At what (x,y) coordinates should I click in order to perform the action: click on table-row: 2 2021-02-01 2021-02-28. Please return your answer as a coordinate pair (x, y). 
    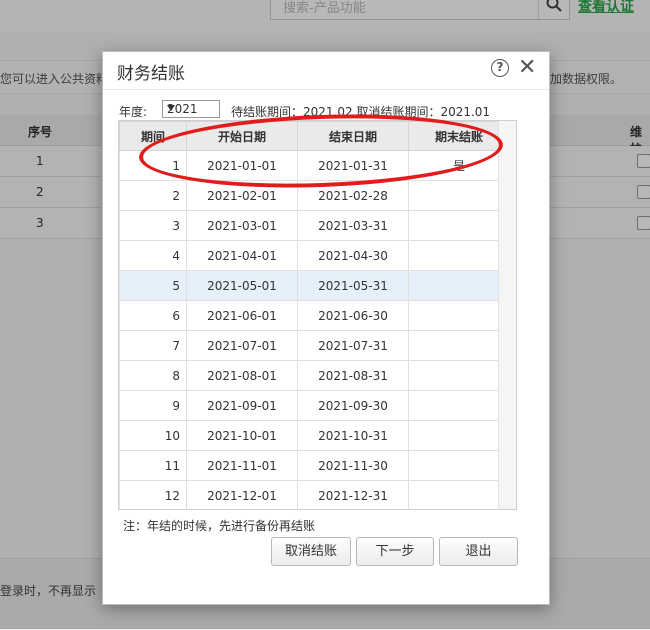
    Looking at the image, I should click on (314, 195).